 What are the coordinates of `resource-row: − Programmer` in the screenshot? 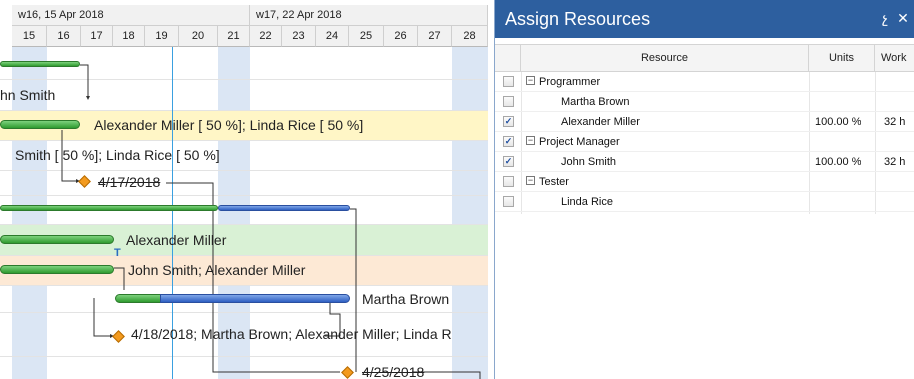 It's located at (704, 82).